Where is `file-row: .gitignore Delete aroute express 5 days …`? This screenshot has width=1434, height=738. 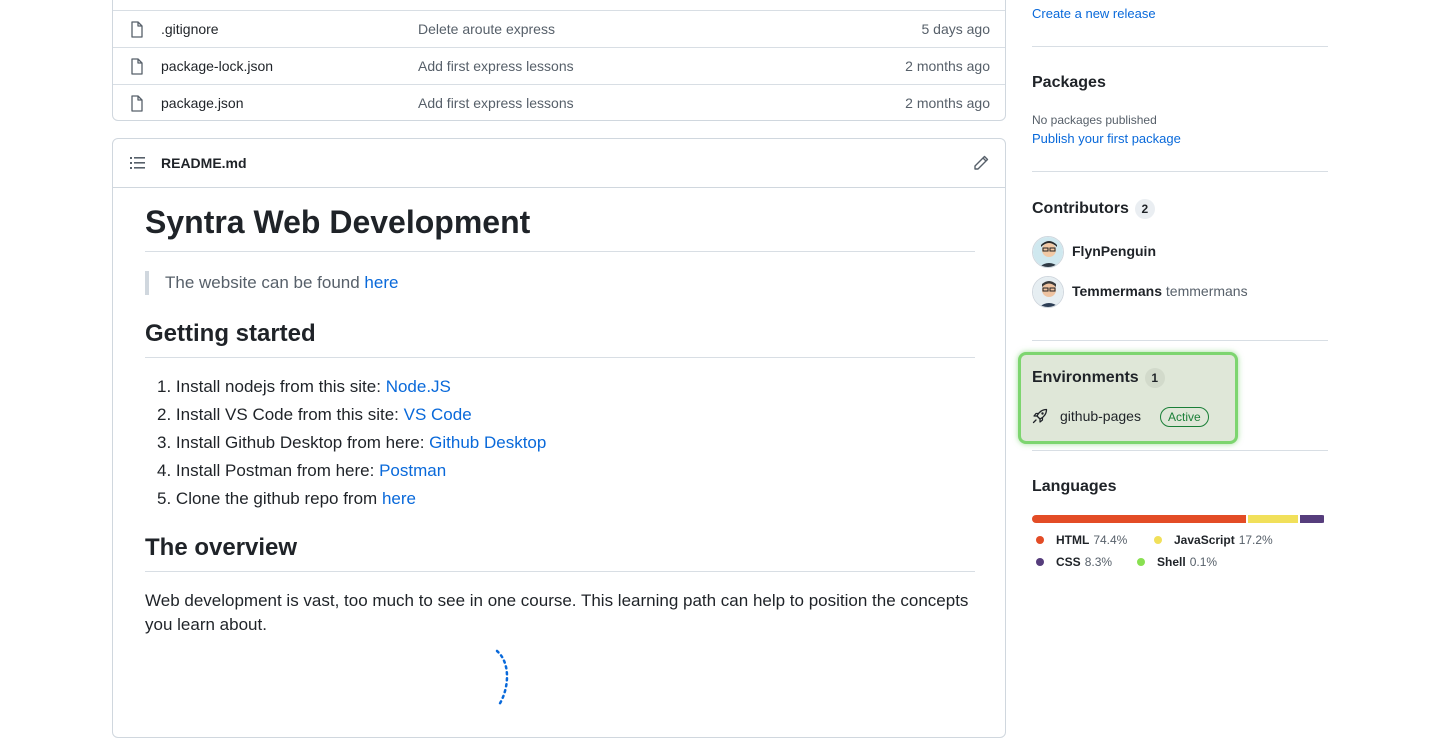
file-row: .gitignore Delete aroute express 5 days … is located at coordinates (559, 28).